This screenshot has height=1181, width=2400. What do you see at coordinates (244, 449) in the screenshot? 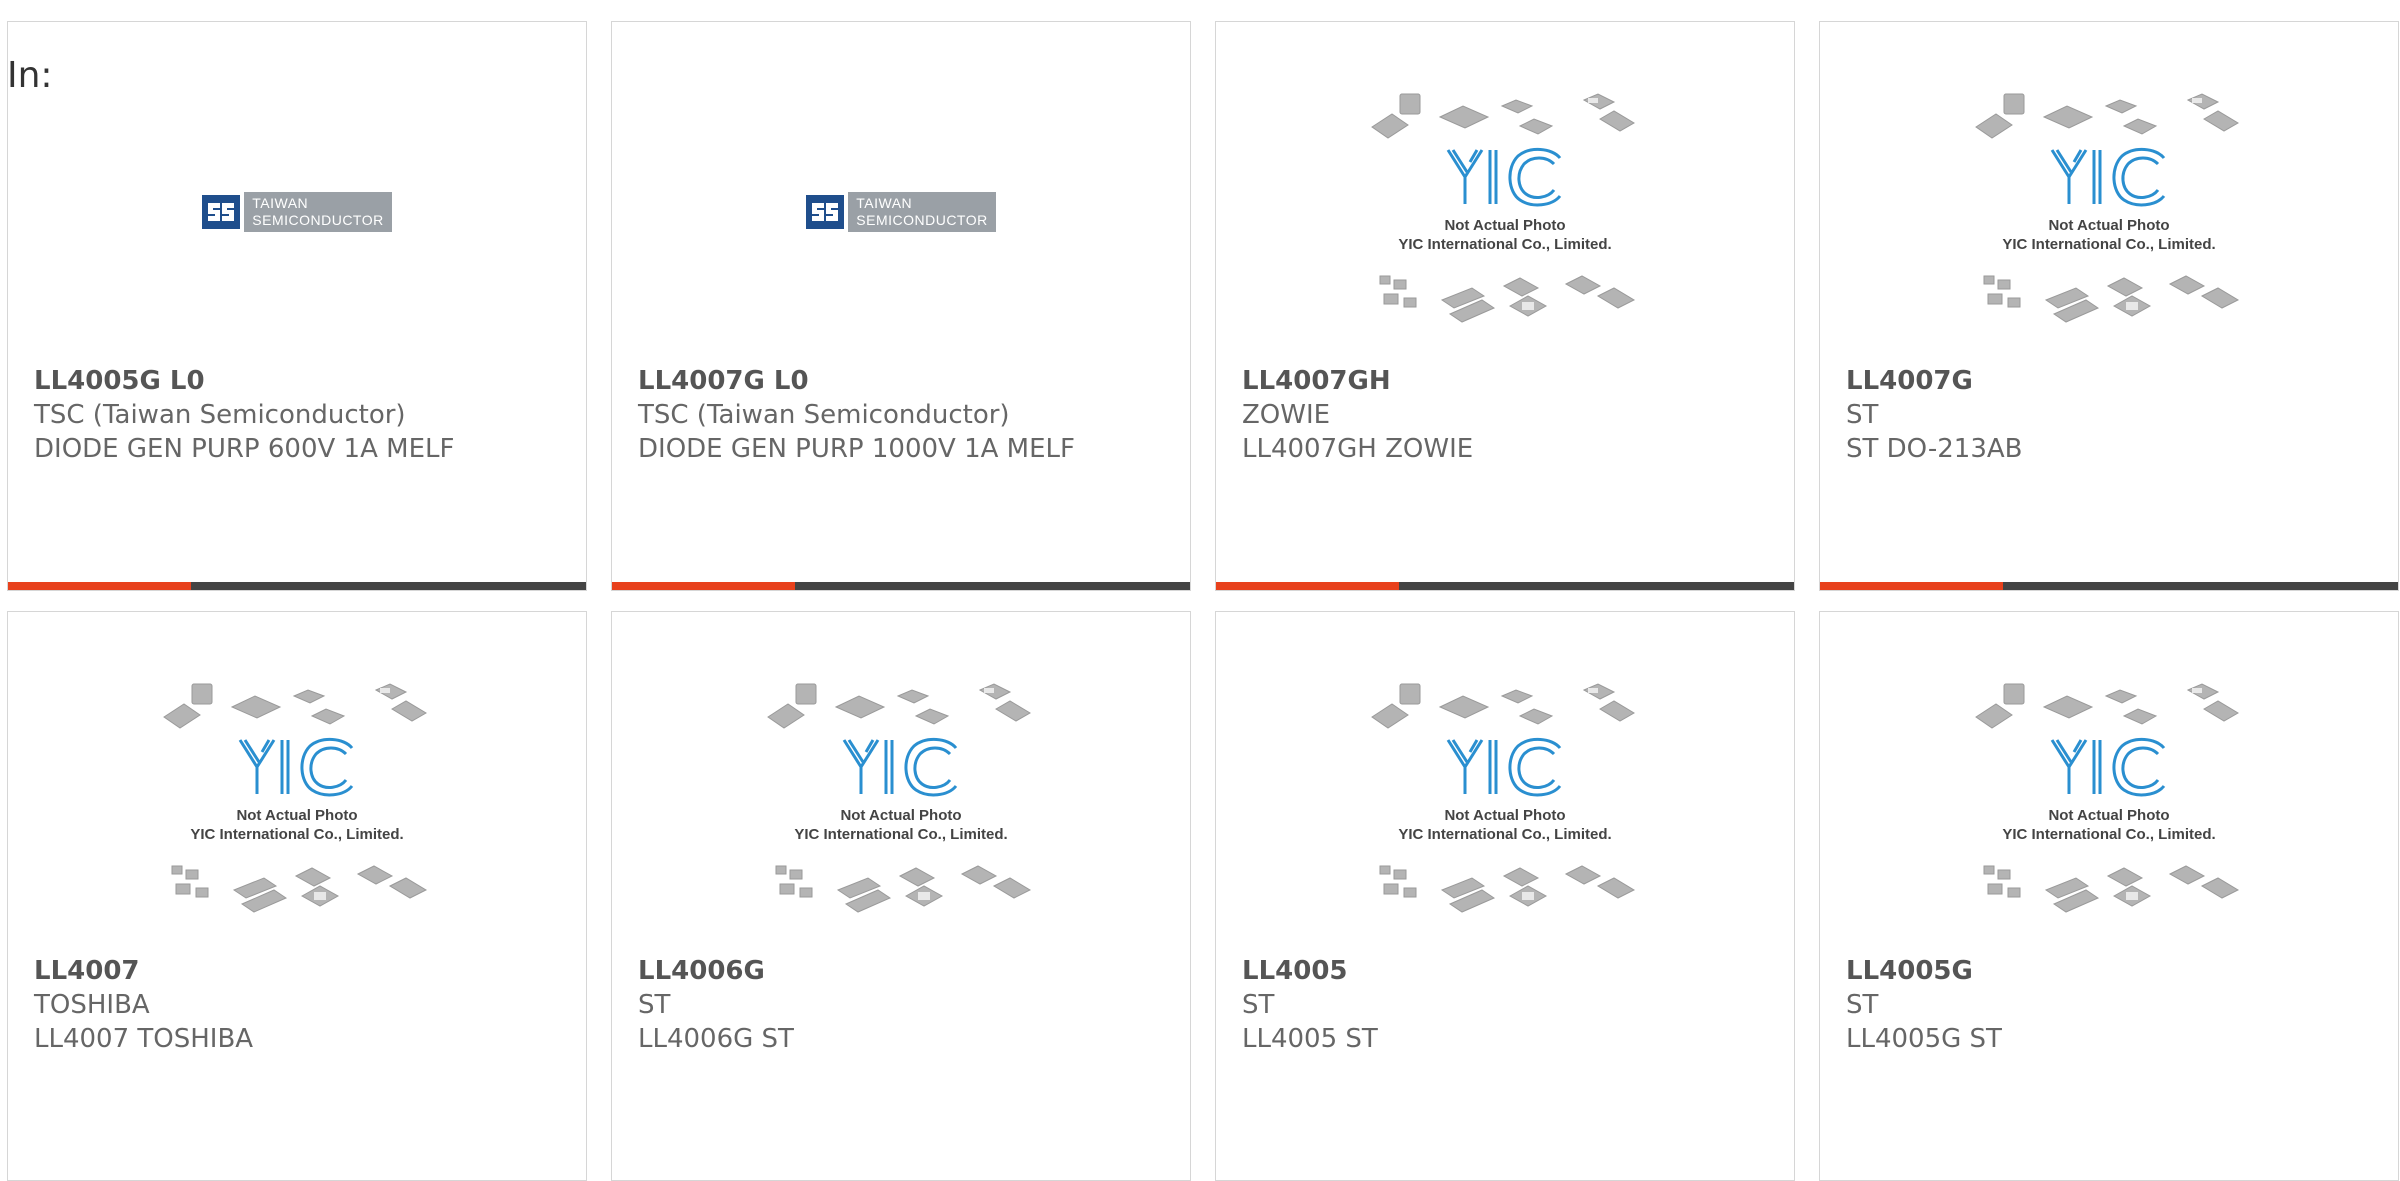
I see `description: DIODE GEN PURP 600V 1A MELF` at bounding box center [244, 449].